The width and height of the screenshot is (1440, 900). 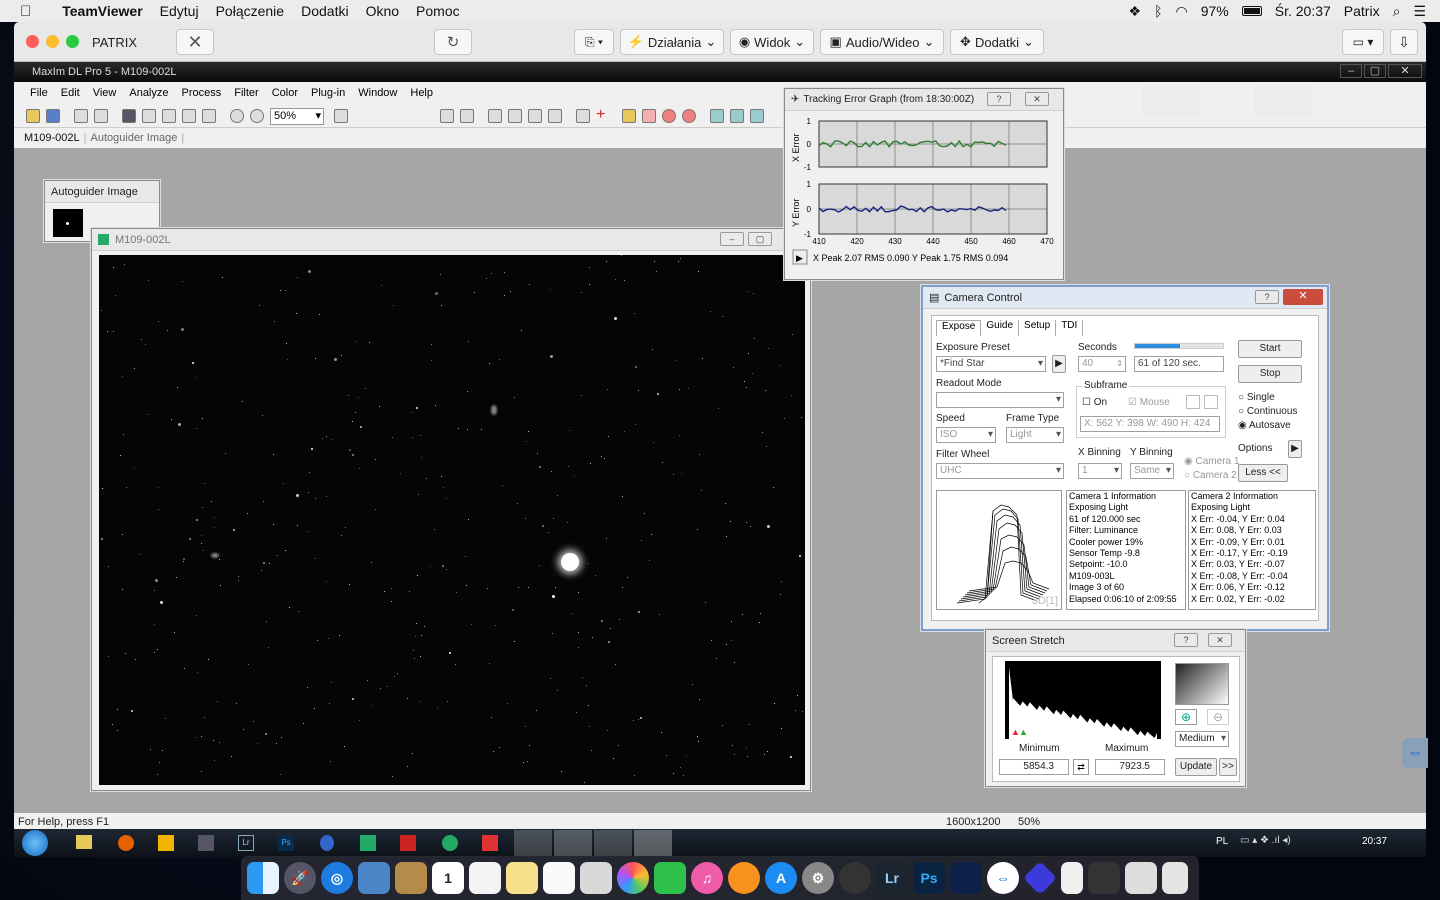 What do you see at coordinates (991, 364) in the screenshot?
I see `exposure-preset-select: *Find Star` at bounding box center [991, 364].